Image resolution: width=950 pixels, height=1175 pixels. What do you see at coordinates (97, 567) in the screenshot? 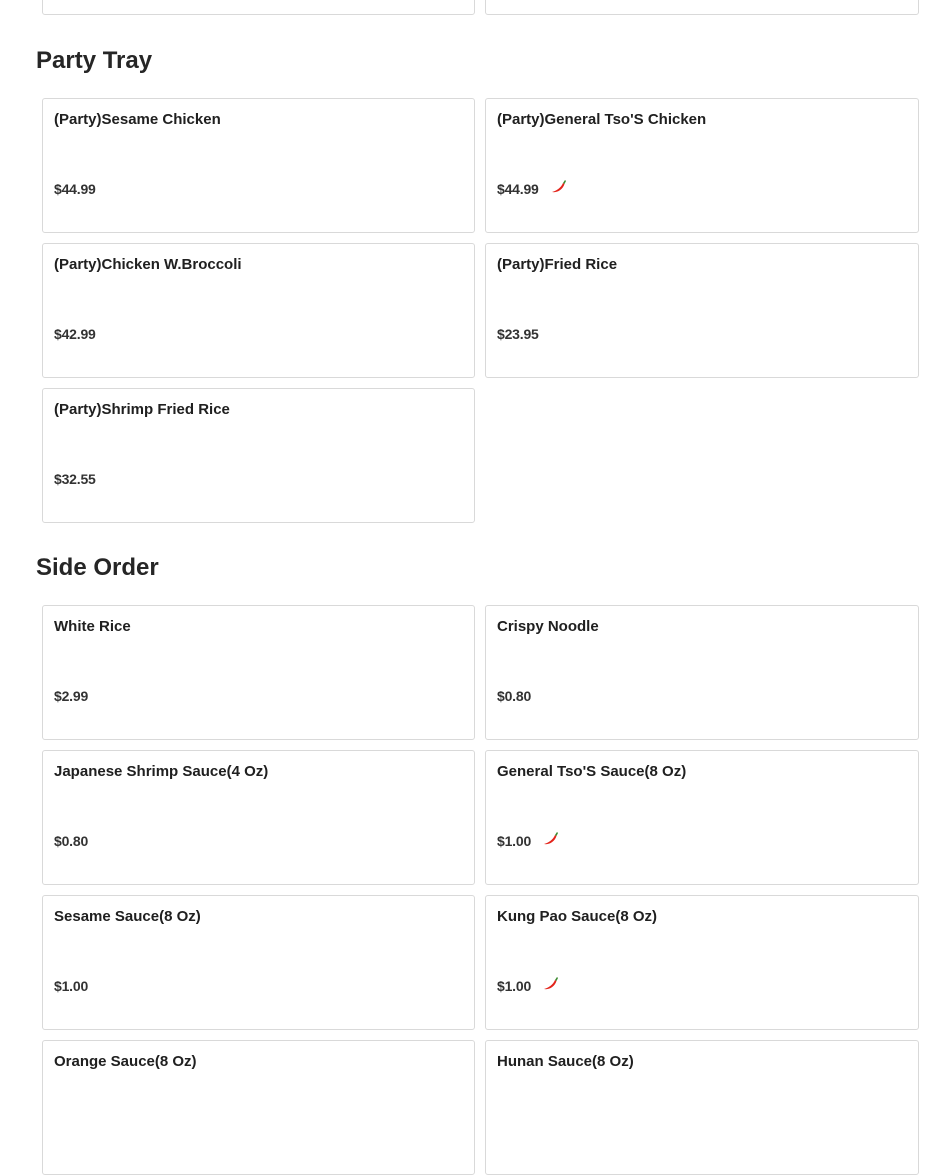
I see `section-title-side-order: Side Order` at bounding box center [97, 567].